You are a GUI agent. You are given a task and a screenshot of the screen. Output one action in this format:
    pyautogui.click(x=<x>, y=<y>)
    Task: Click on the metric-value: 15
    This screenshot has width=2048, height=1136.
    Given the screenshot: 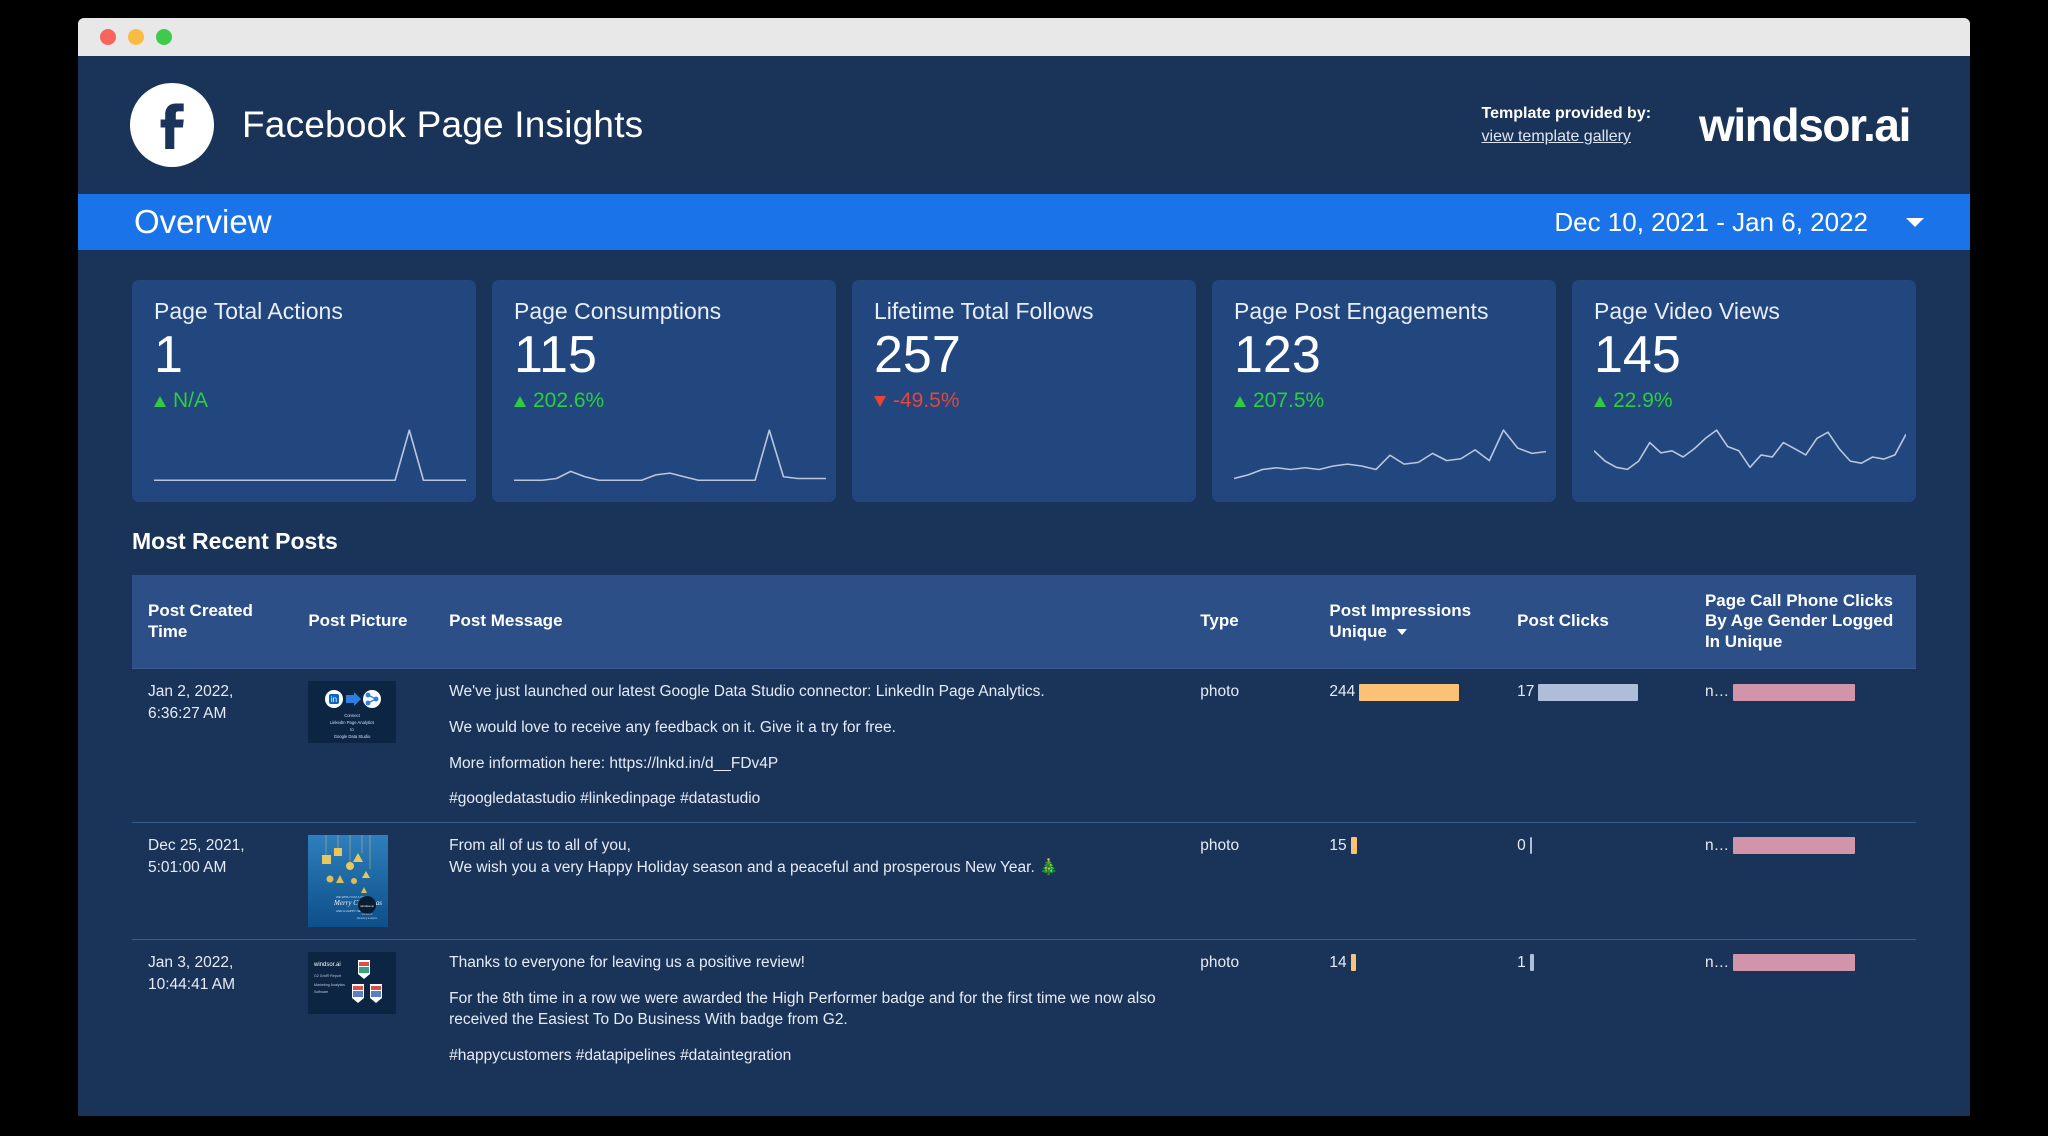 What is the action you would take?
    pyautogui.click(x=1338, y=845)
    